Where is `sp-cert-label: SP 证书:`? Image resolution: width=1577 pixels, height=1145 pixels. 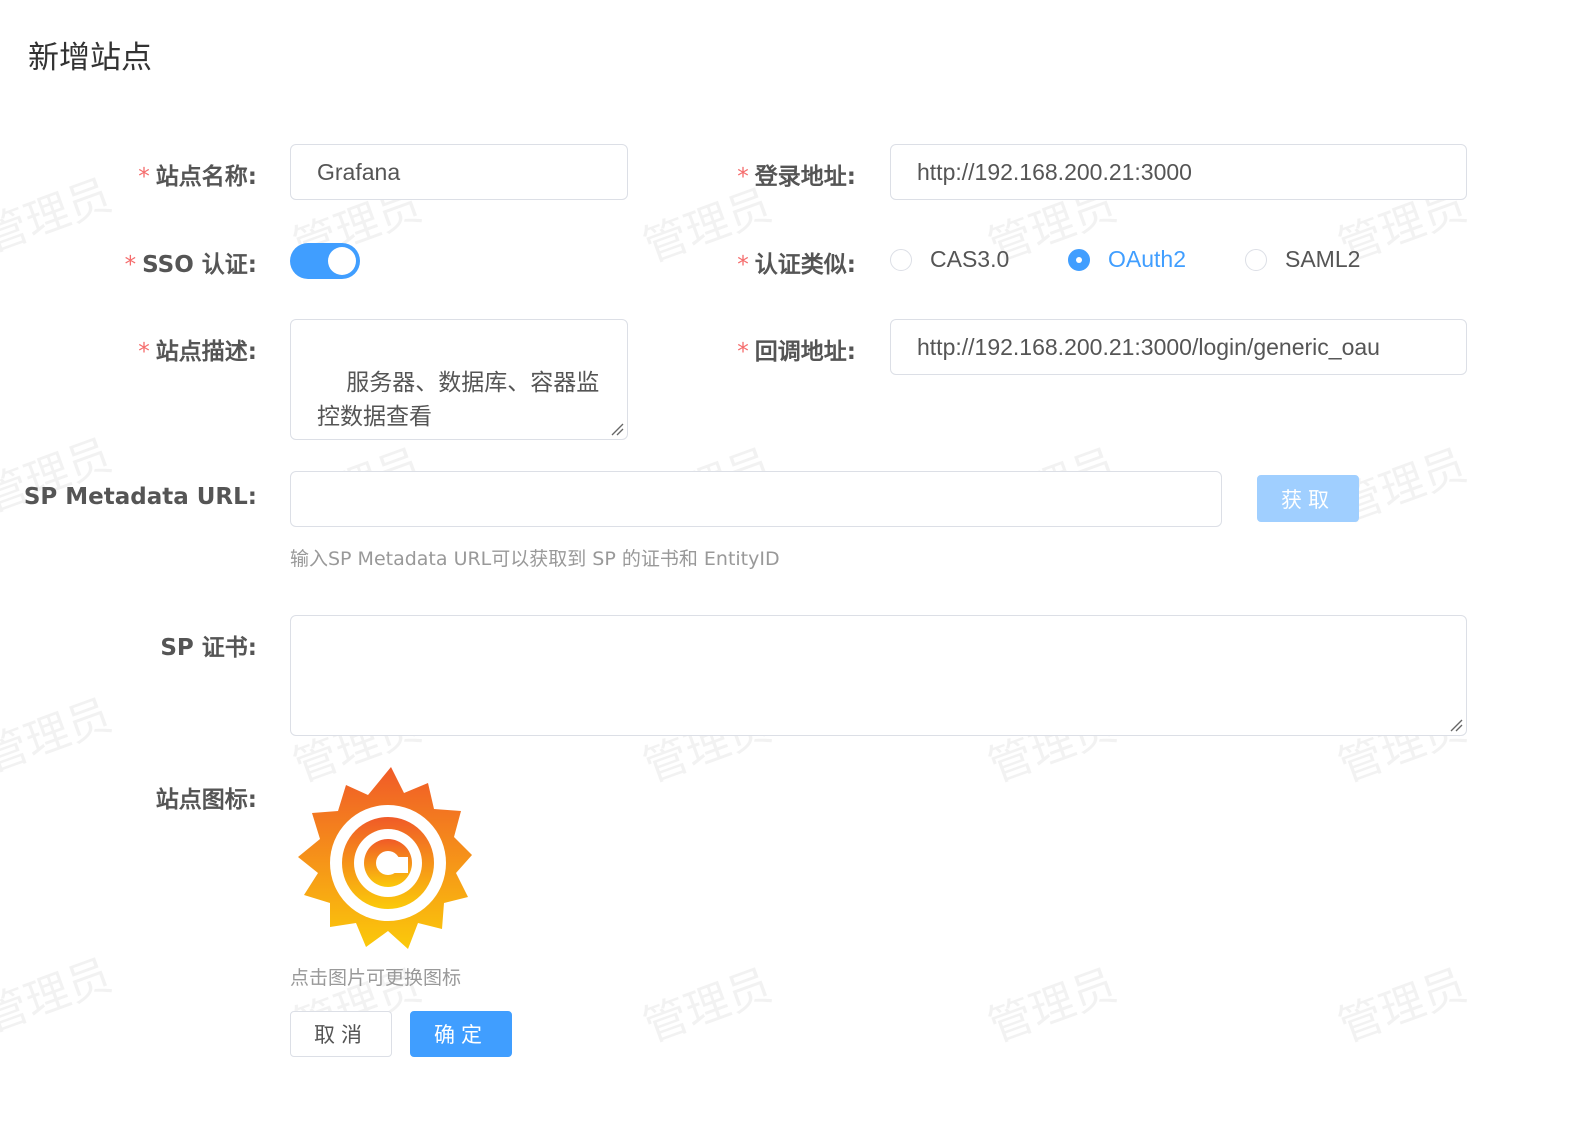
sp-cert-label: SP 证书: is located at coordinates (208, 645).